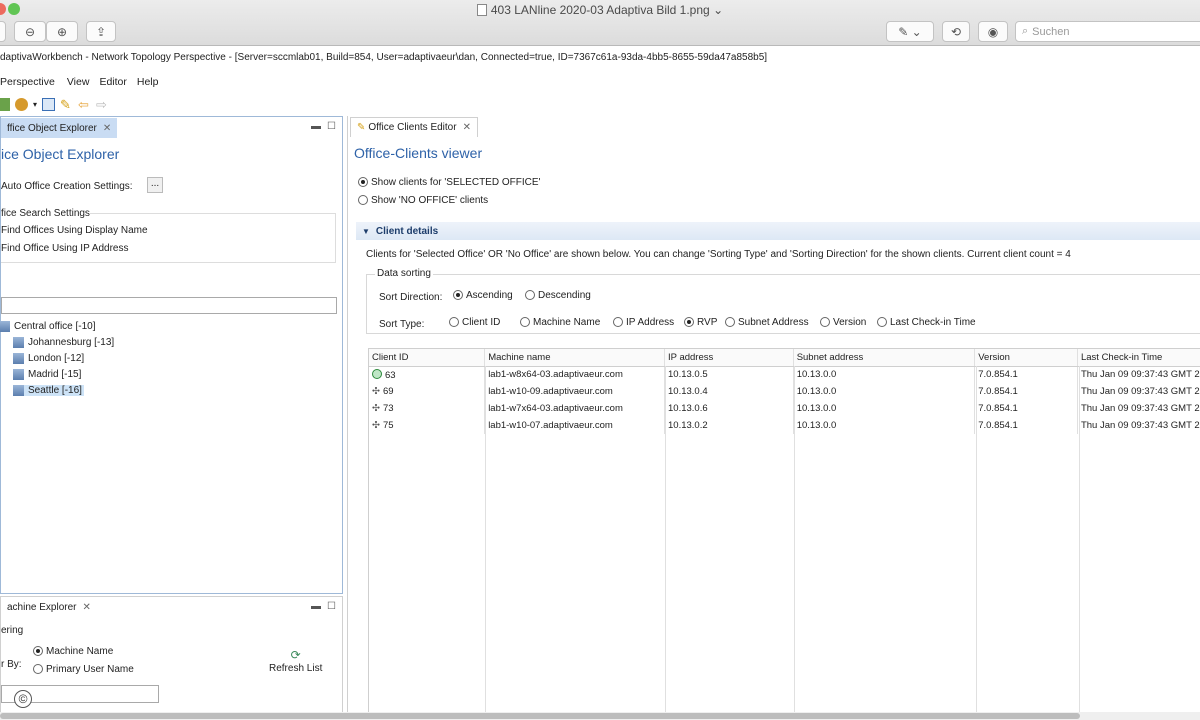  I want to click on column-machine-name: Machine name, so click(575, 358).